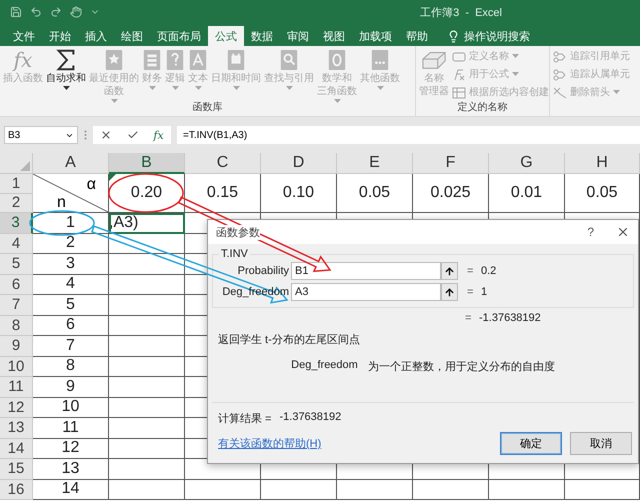 The image size is (640, 501). What do you see at coordinates (299, 163) in the screenshot?
I see `column-header: D` at bounding box center [299, 163].